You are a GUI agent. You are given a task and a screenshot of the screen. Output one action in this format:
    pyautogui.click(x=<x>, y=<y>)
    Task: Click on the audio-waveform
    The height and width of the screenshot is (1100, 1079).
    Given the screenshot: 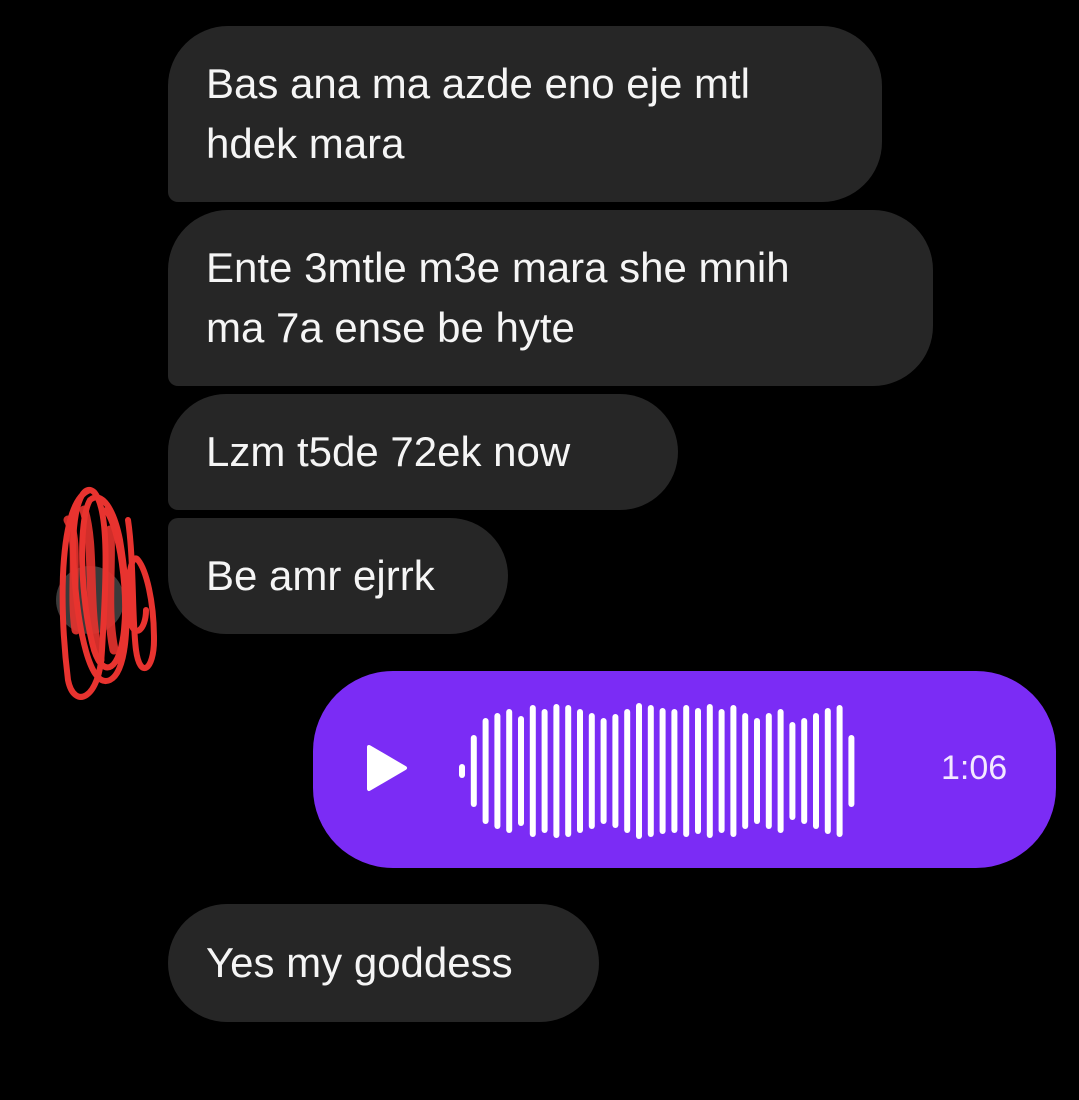 What is the action you would take?
    pyautogui.click(x=691, y=771)
    